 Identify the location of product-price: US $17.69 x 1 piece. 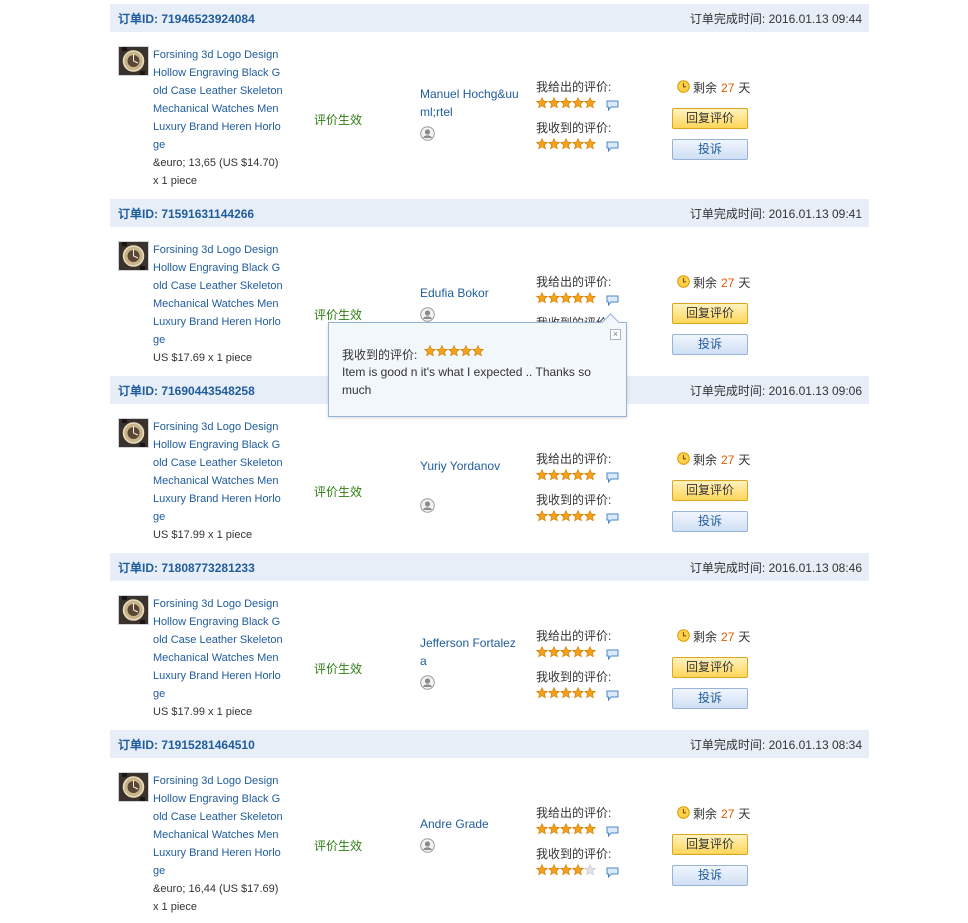
(203, 358).